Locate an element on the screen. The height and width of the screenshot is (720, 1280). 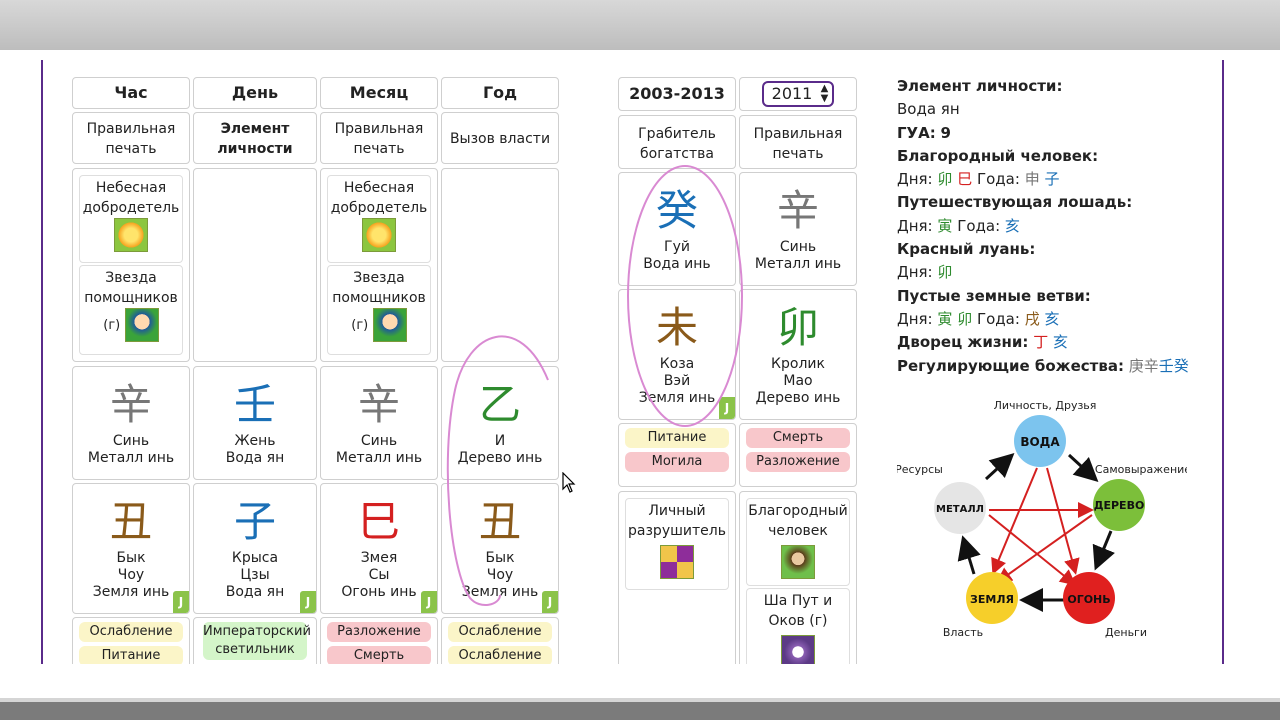
branch-glyph: 未 is located at coordinates (676, 327).